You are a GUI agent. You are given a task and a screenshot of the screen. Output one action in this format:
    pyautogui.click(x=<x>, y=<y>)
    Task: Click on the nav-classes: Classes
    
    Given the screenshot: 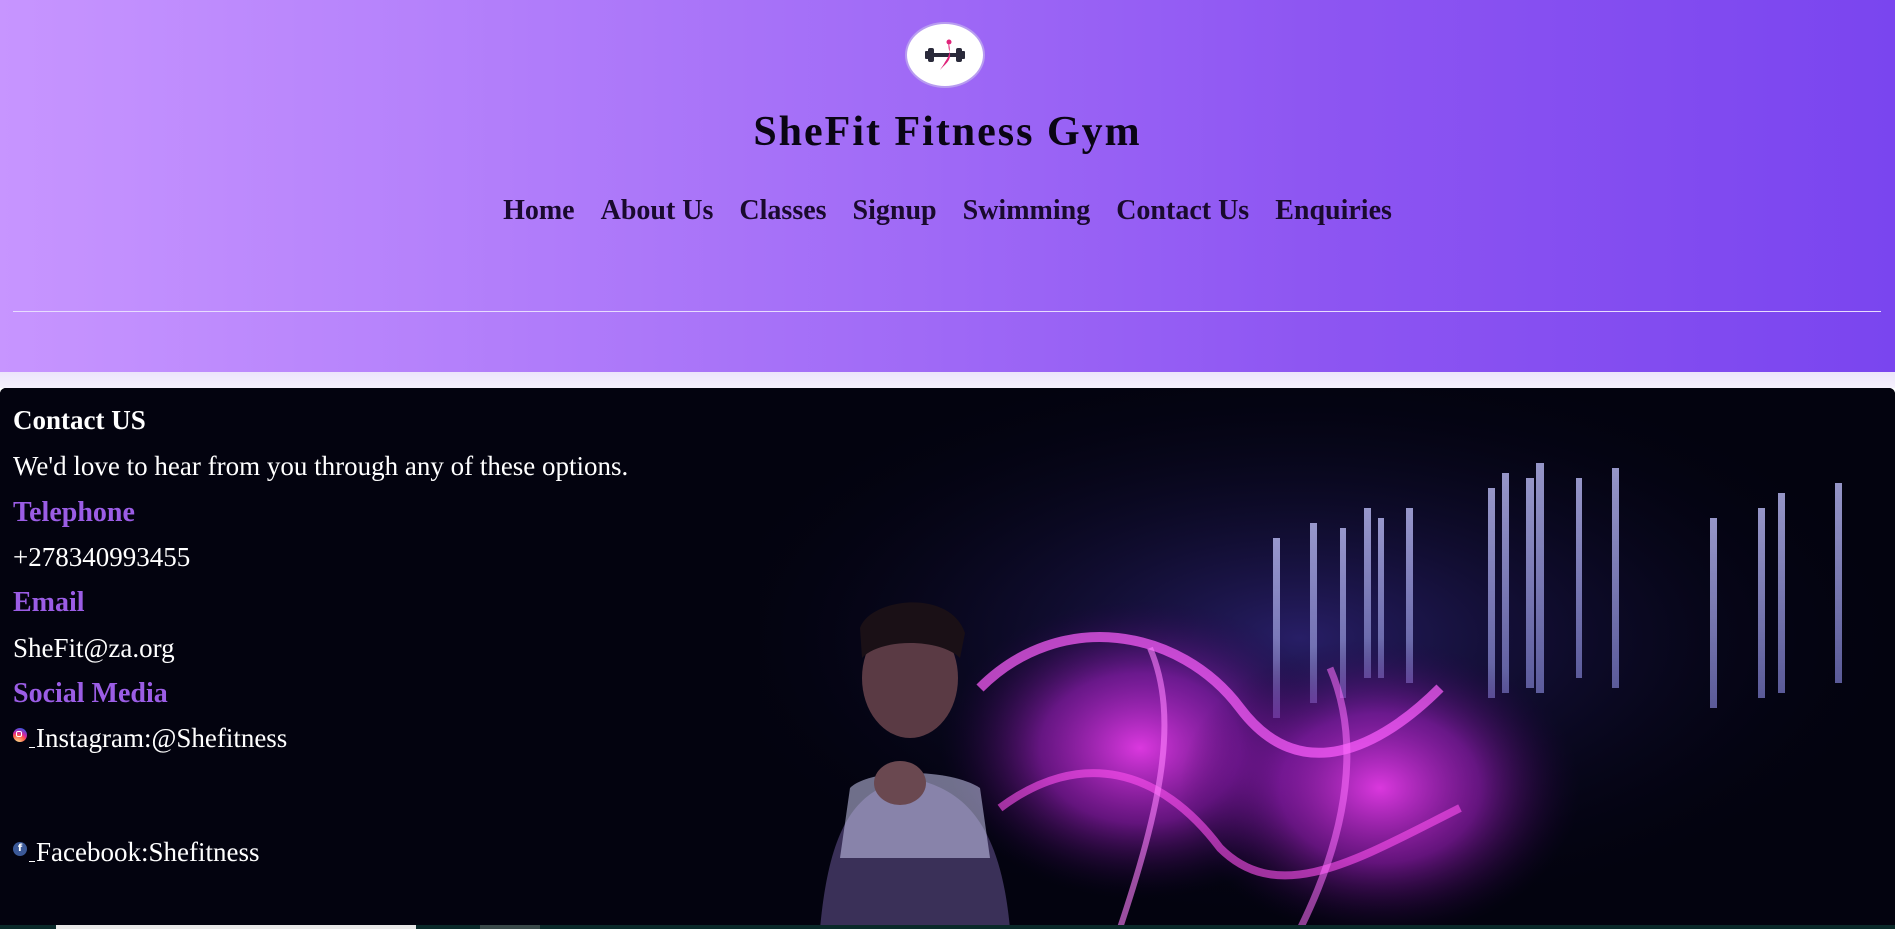 What is the action you would take?
    pyautogui.click(x=782, y=211)
    